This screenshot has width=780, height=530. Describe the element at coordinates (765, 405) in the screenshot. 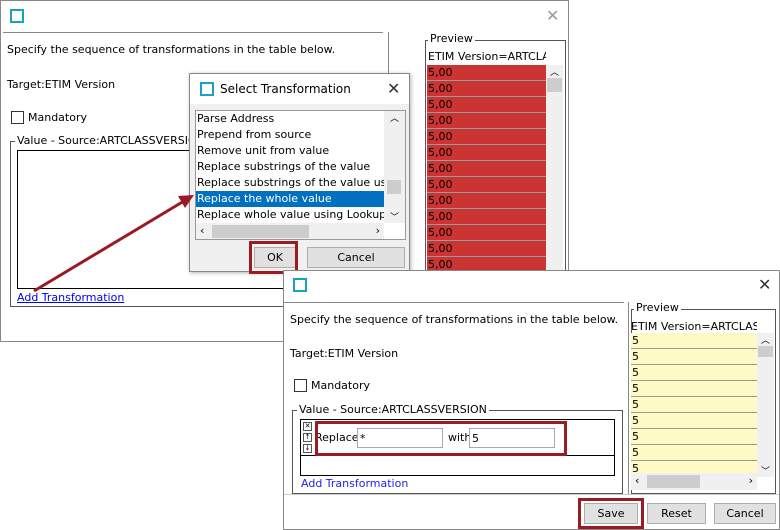

I see `preview-vscrollbar: ︿ ﹀` at that location.